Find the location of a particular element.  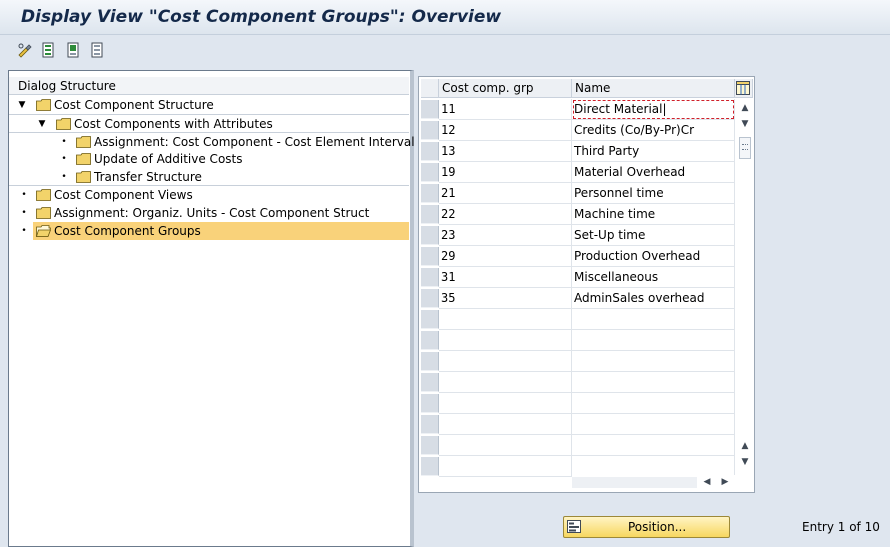

cell-name: Direct Material| is located at coordinates (653, 109).